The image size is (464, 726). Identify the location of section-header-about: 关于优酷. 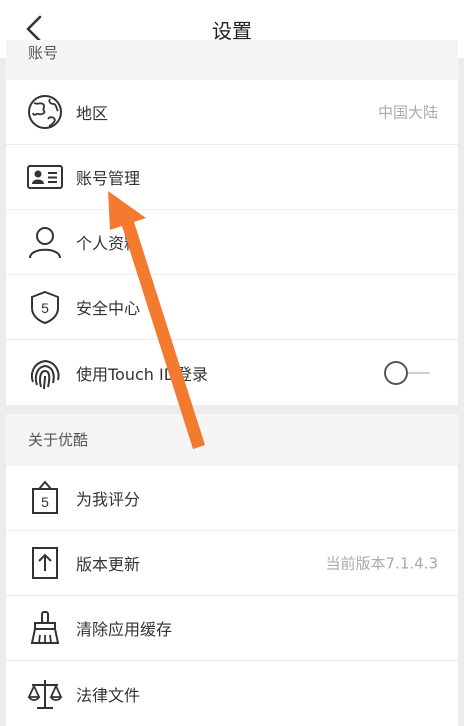
(232, 440).